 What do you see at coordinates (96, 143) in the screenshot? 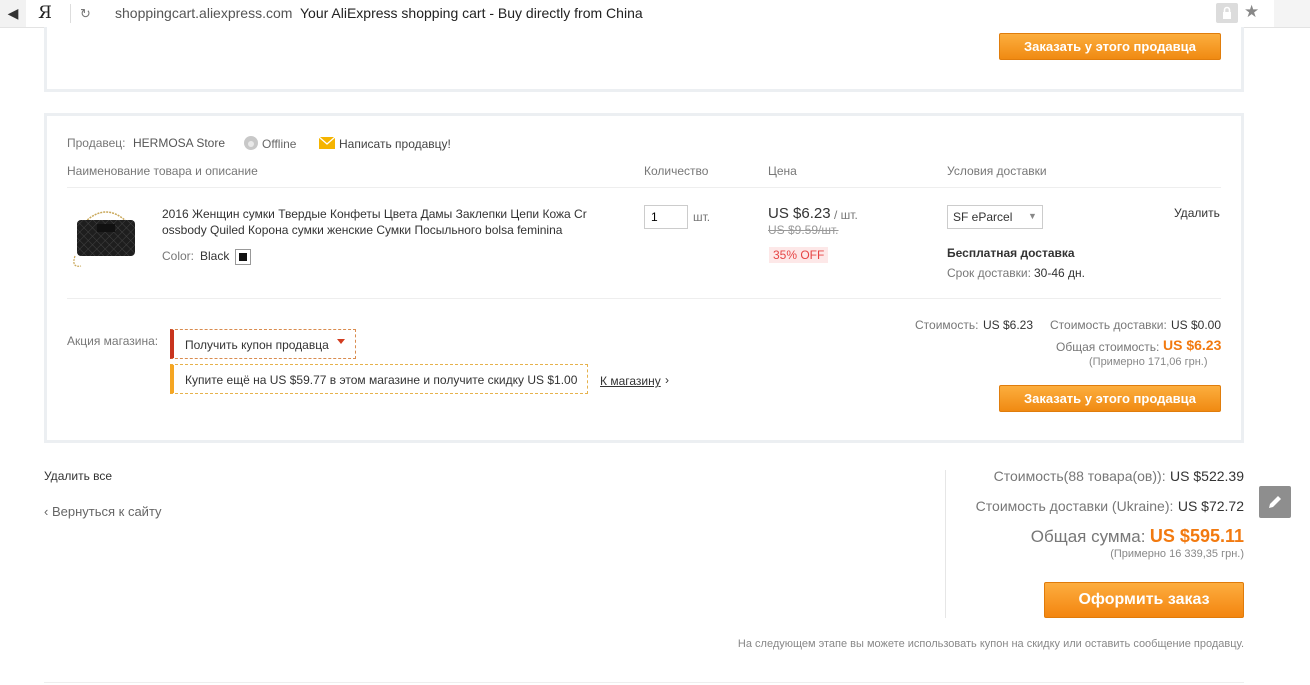
I see `seller-label: Продавец:` at bounding box center [96, 143].